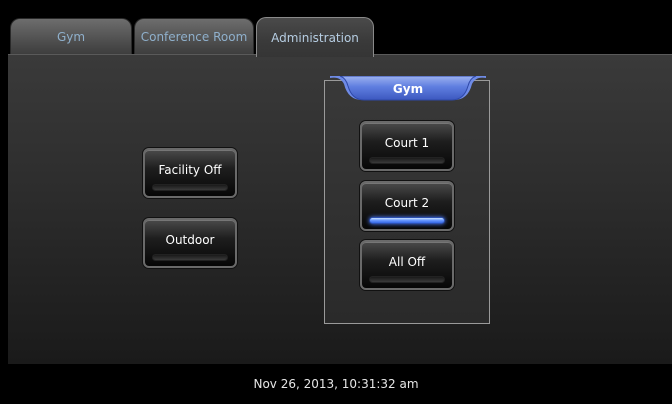 This screenshot has height=404, width=672. I want to click on gym-group-header: Gym, so click(408, 89).